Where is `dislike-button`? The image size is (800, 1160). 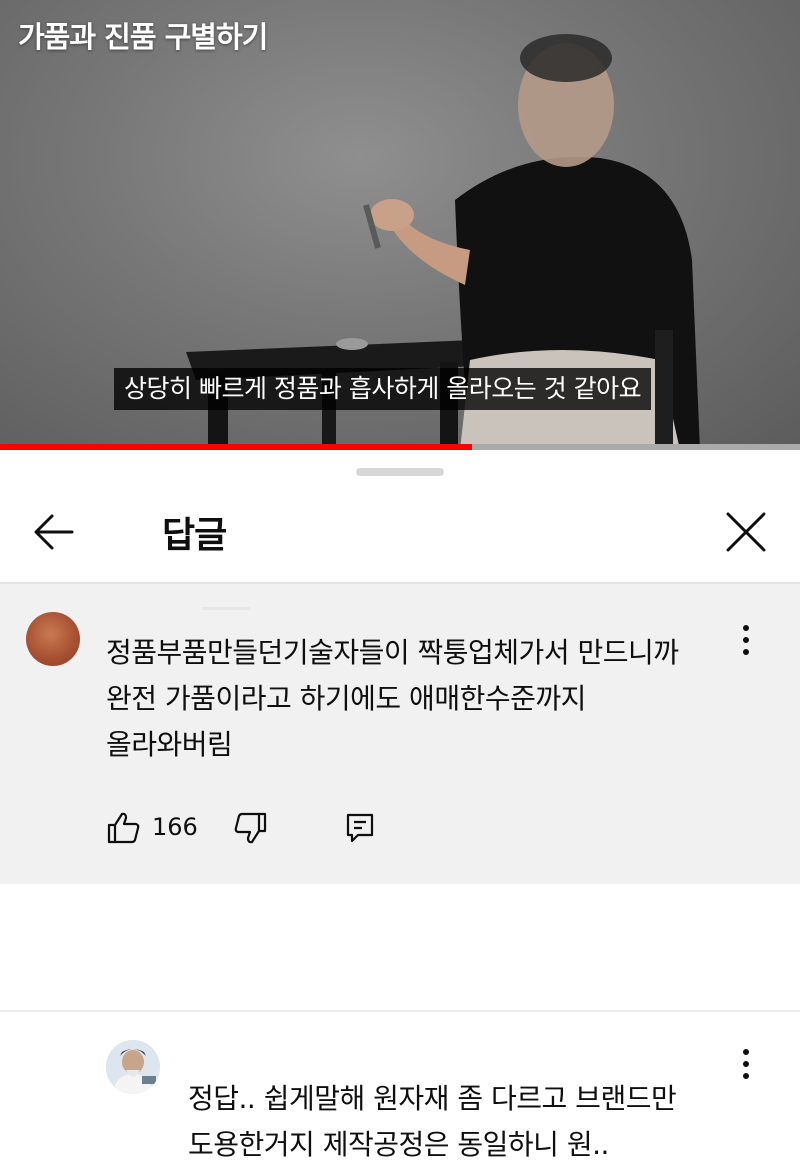 dislike-button is located at coordinates (250, 828).